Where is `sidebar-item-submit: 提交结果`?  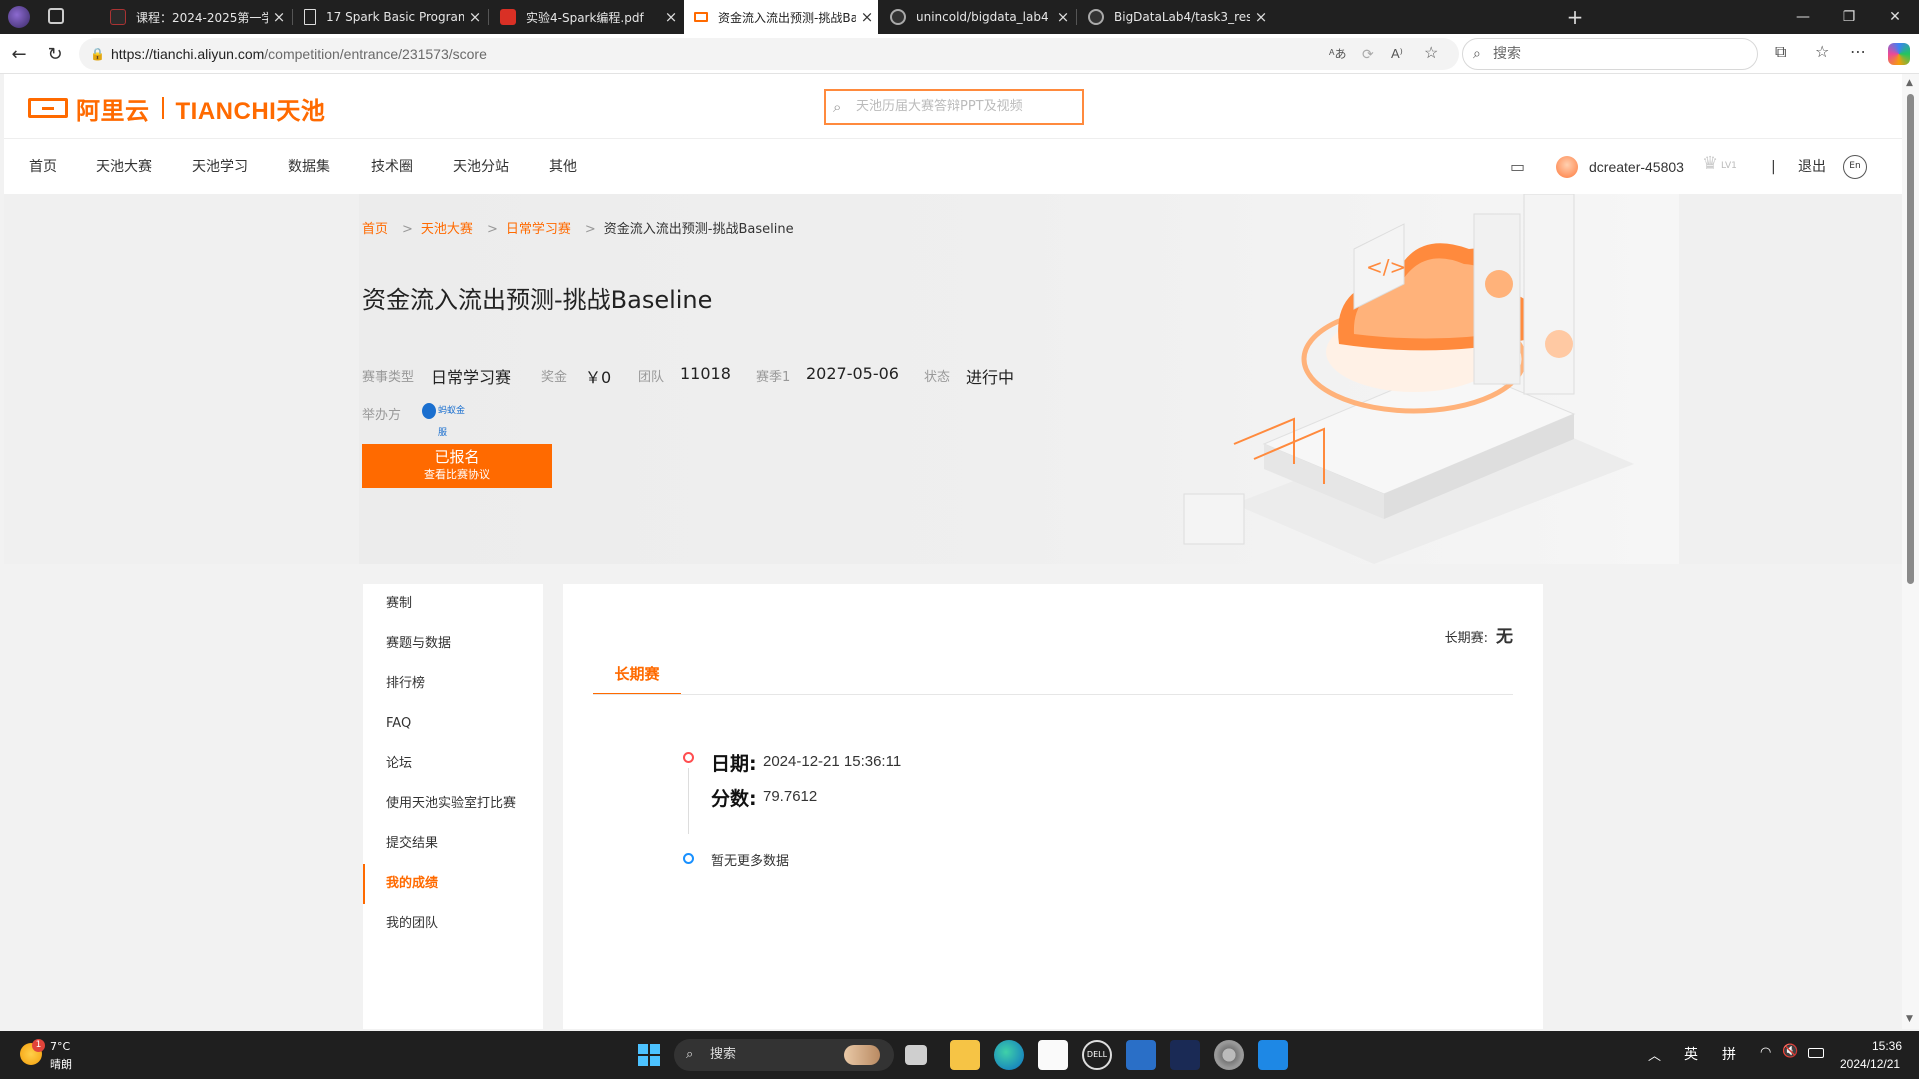
sidebar-item-submit: 提交结果 is located at coordinates (453, 844).